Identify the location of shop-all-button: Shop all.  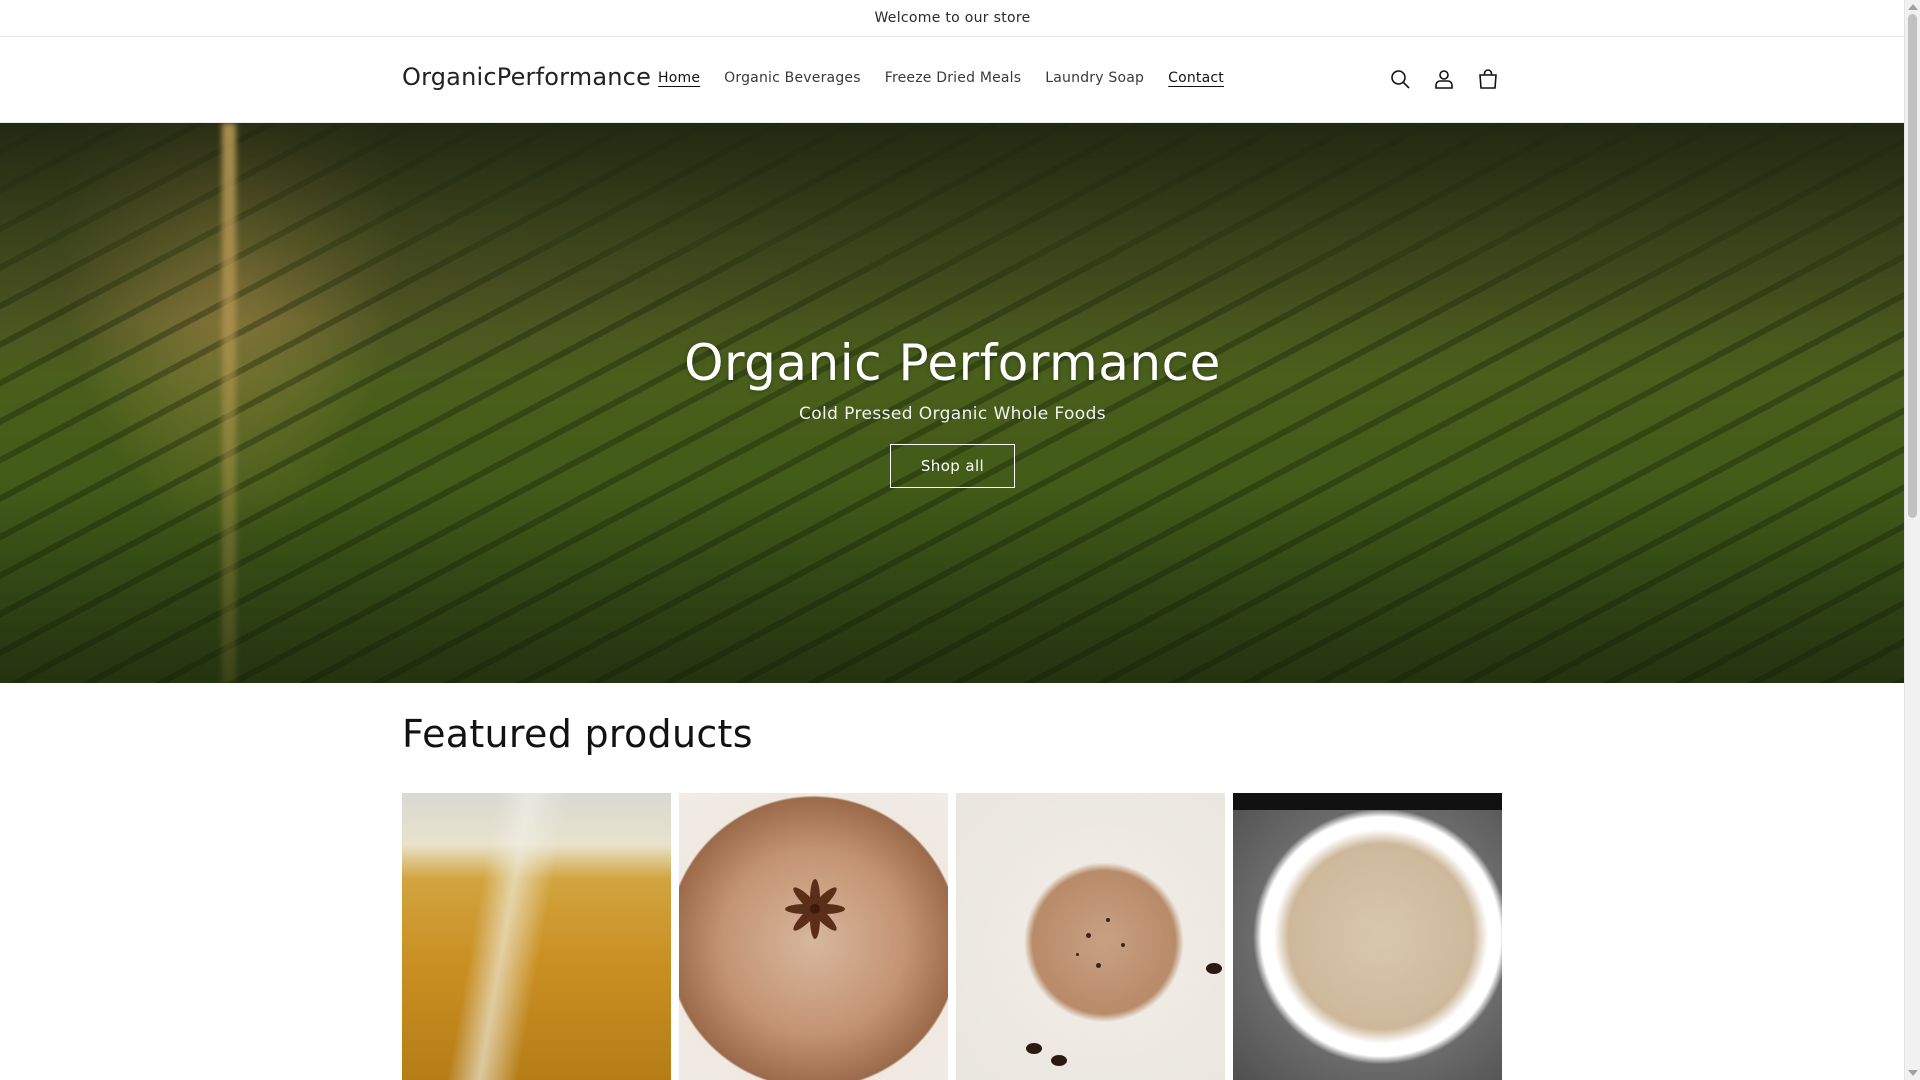
(952, 466).